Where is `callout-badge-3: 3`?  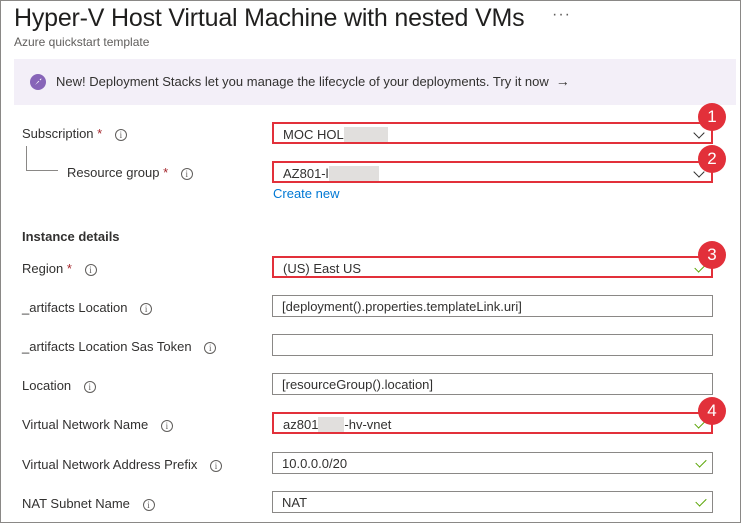
callout-badge-3: 3 is located at coordinates (712, 255).